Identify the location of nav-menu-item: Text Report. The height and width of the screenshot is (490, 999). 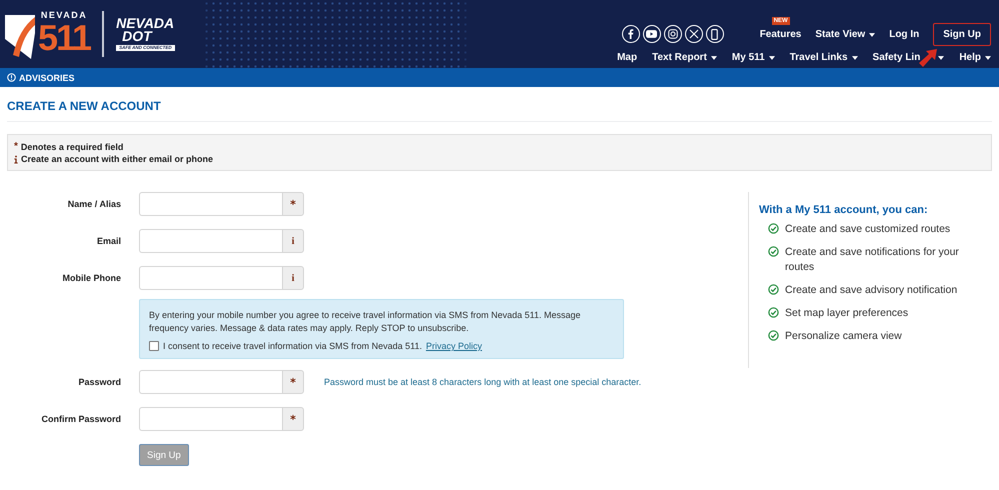
(684, 57).